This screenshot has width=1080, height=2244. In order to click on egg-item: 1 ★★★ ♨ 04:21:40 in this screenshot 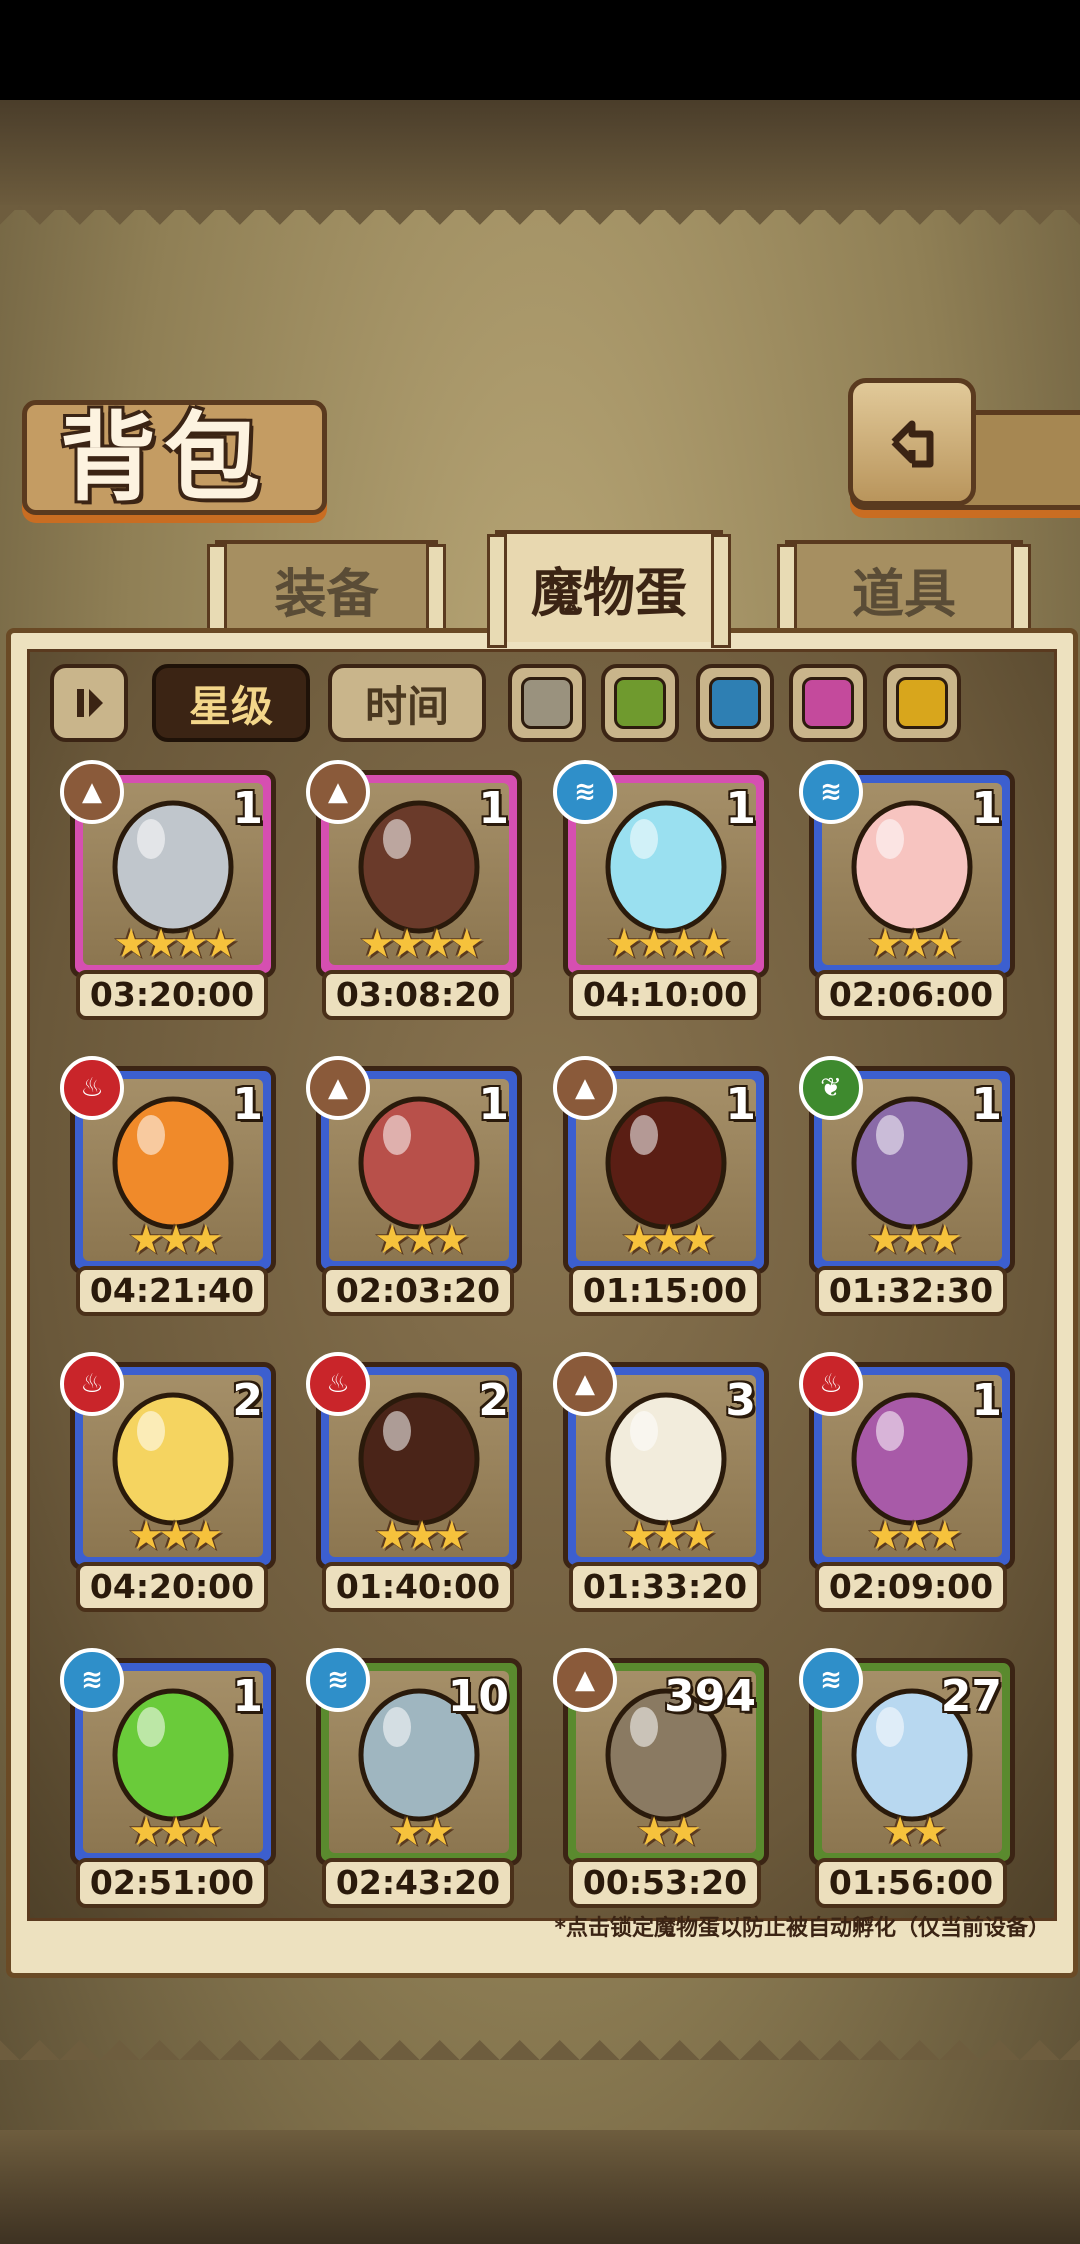, I will do `click(168, 1186)`.